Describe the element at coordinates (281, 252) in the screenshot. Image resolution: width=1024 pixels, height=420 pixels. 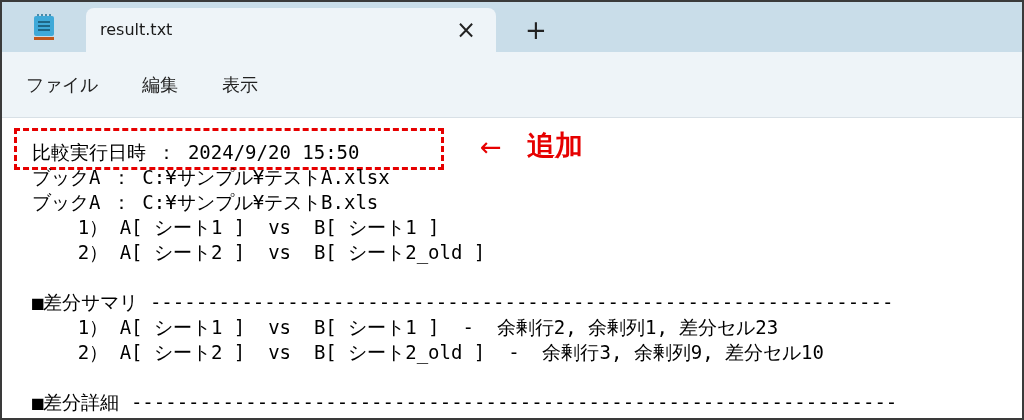
I see `text-line: 2） A[ シート2 ] vs B[ シート2_old ]` at that location.